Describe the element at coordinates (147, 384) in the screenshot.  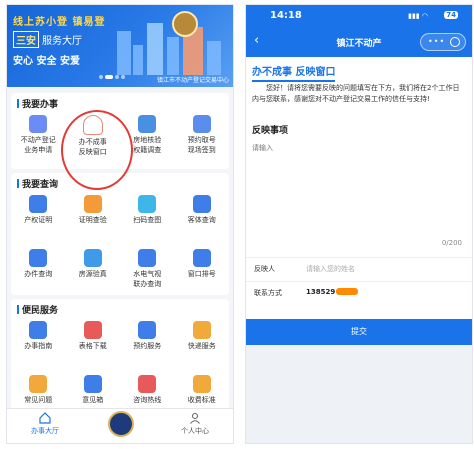
I see `headset-icon` at that location.